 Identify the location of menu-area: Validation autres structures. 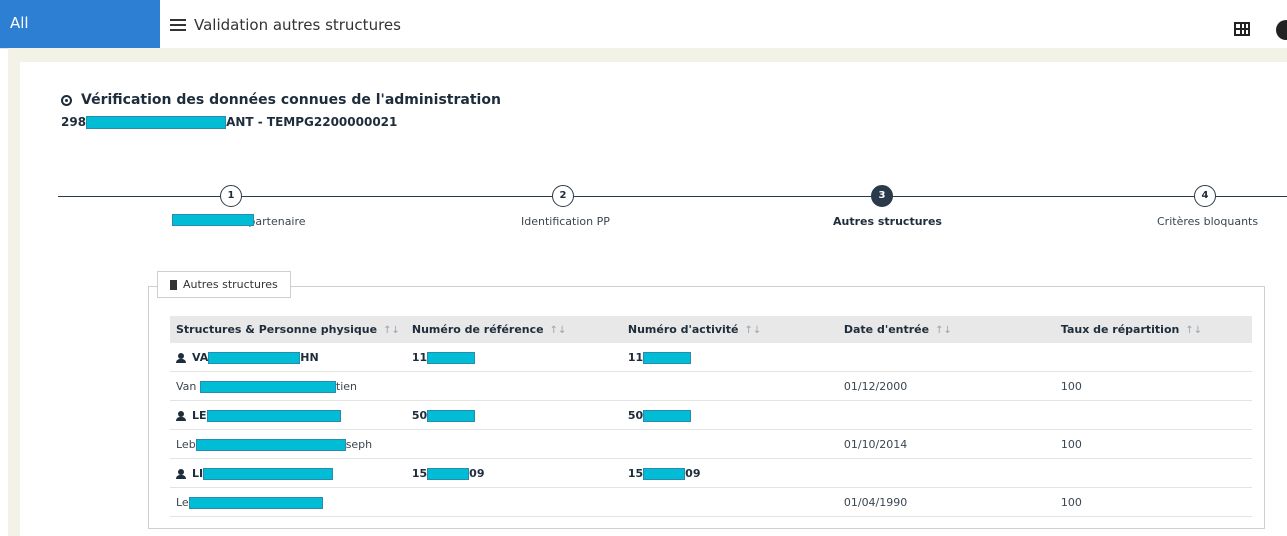
(285, 25).